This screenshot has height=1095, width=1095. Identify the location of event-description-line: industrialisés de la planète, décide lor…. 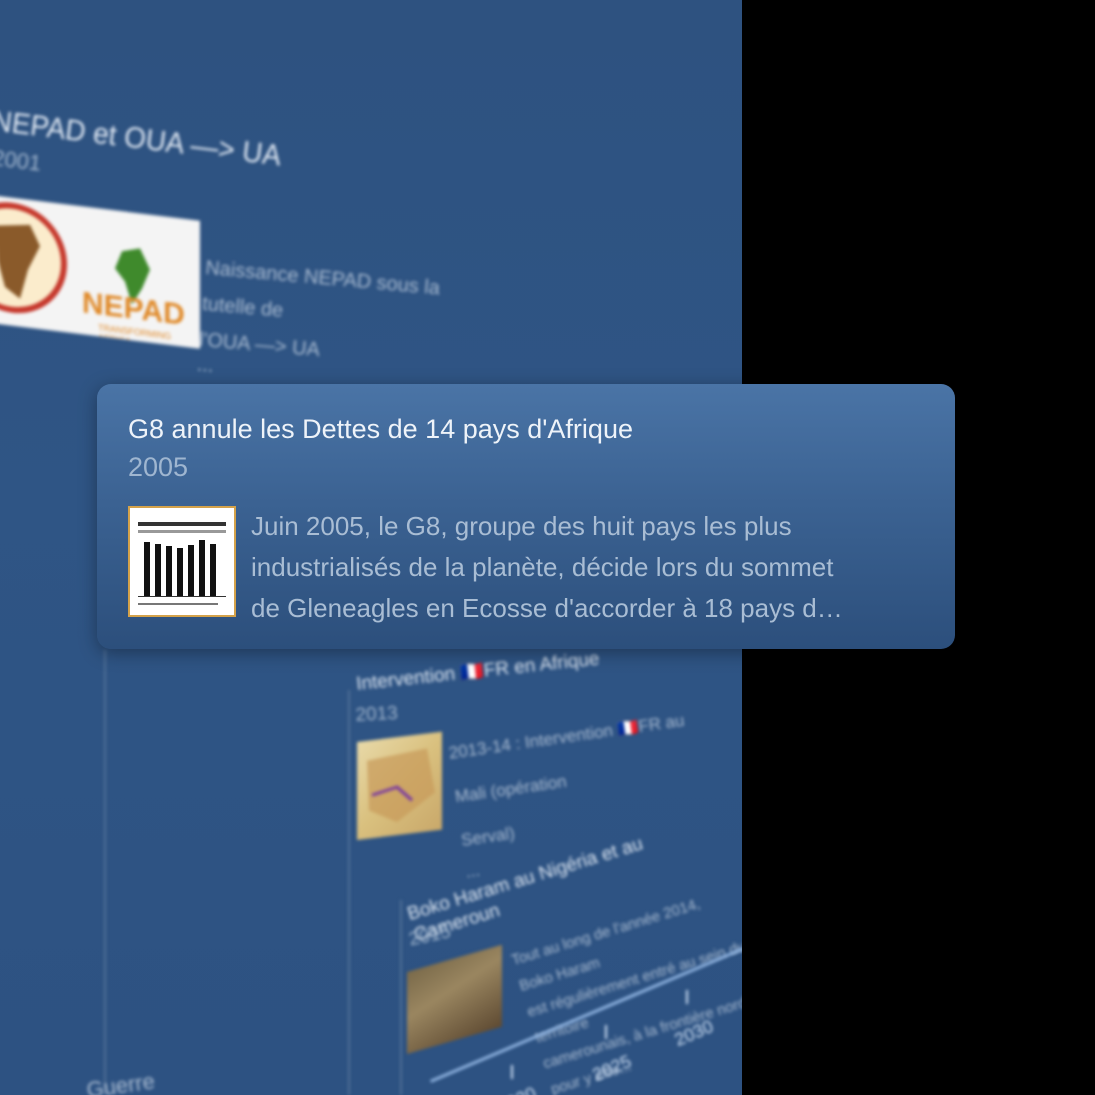
(542, 567).